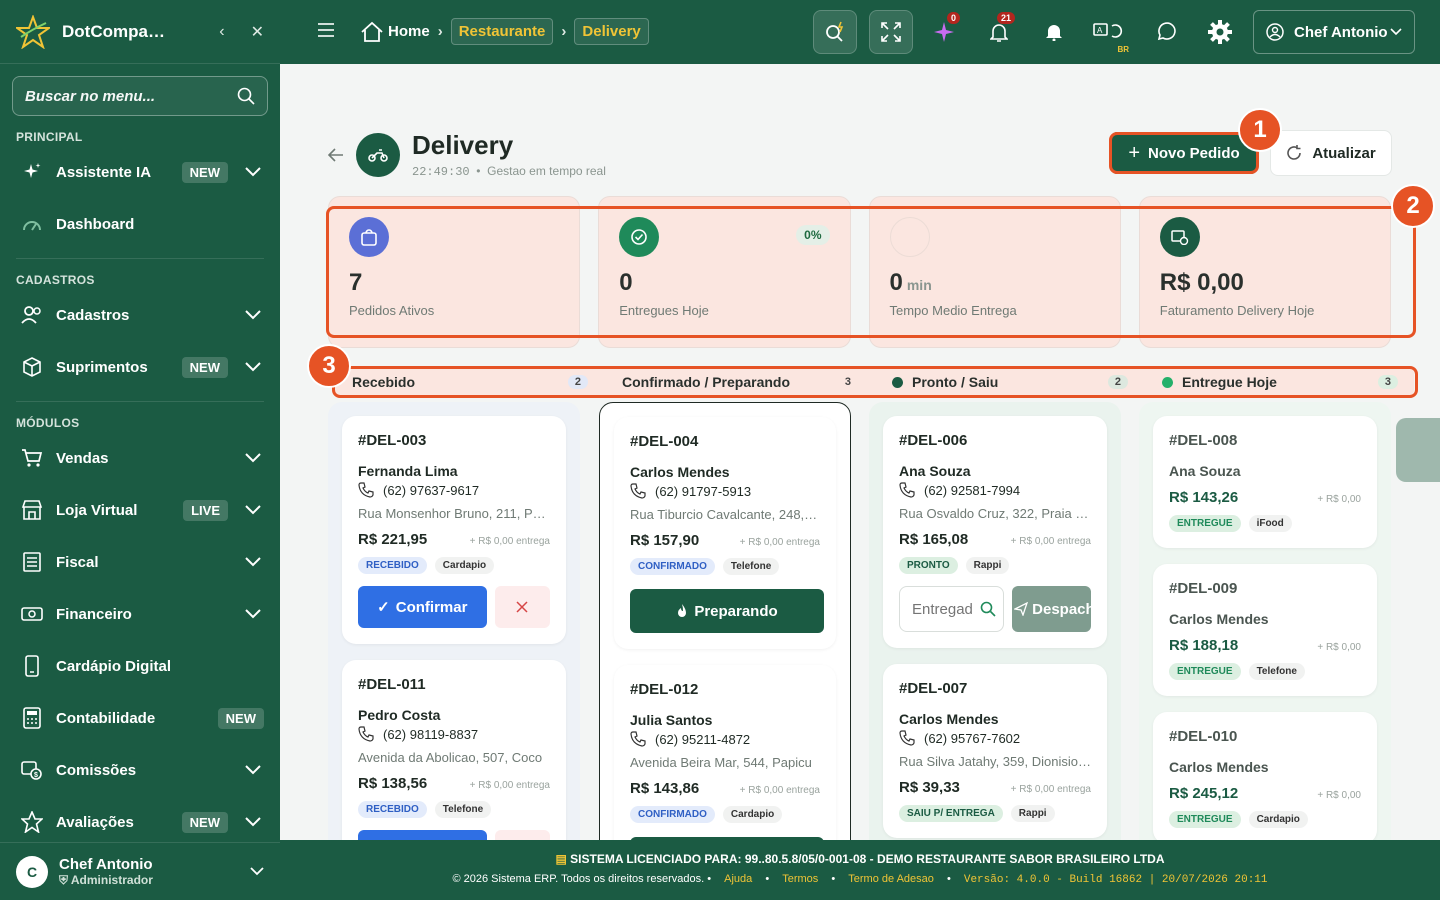  Describe the element at coordinates (928, 565) in the screenshot. I see `status-badge: PRONTO` at that location.